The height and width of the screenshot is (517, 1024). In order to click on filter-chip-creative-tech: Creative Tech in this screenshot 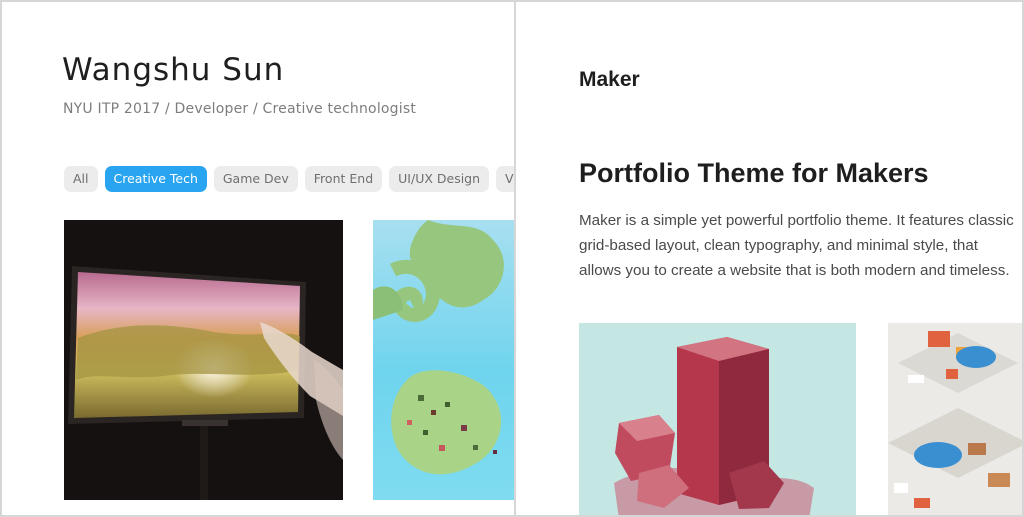, I will do `click(155, 179)`.